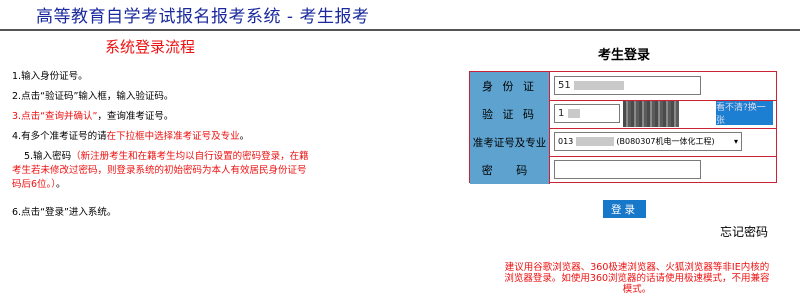  I want to click on captcha-label: 验 证 码, so click(510, 114).